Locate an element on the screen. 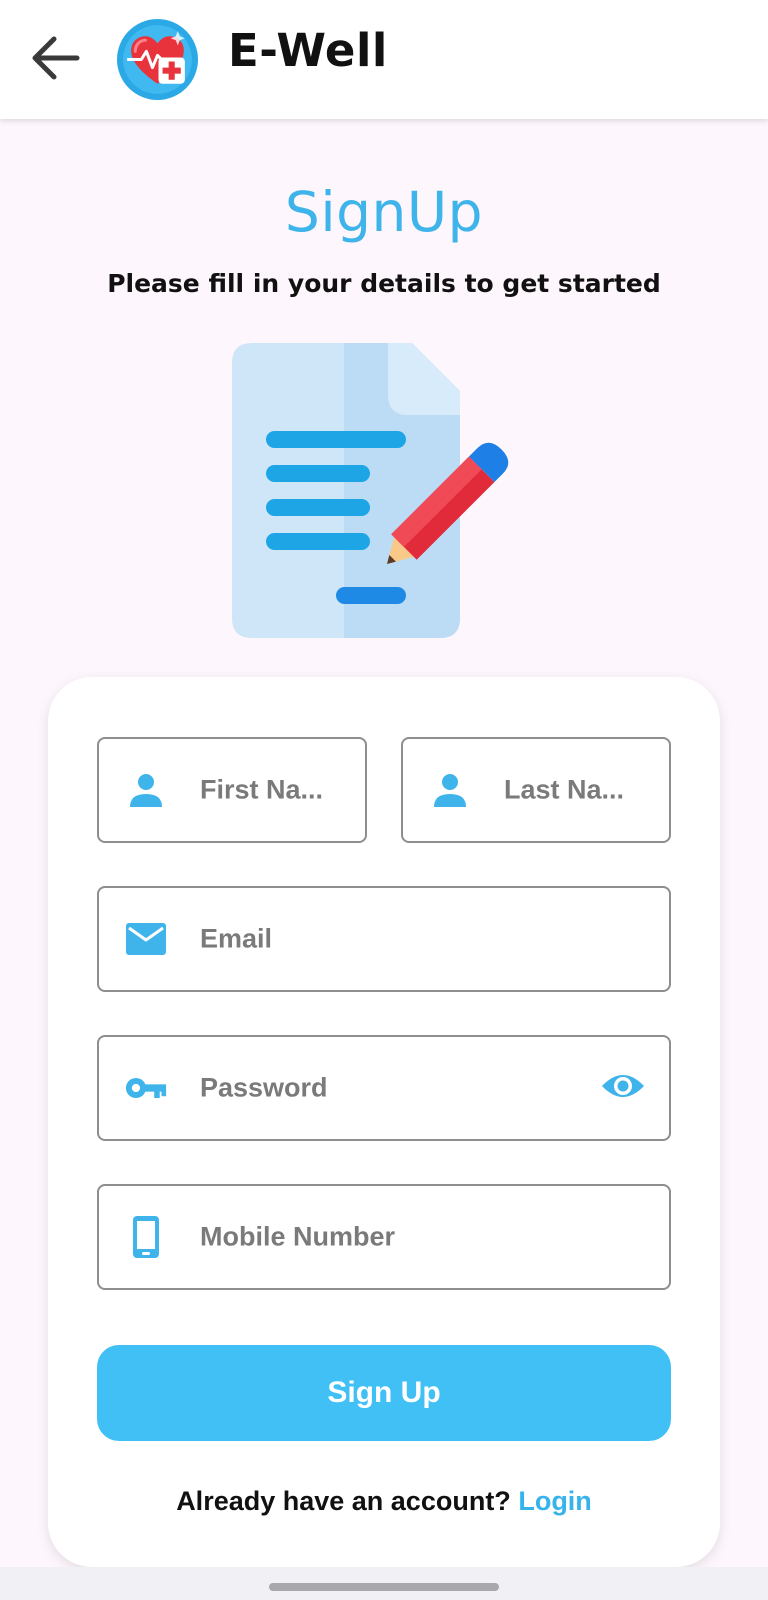 The image size is (768, 1600). eye-icon is located at coordinates (623, 1088).